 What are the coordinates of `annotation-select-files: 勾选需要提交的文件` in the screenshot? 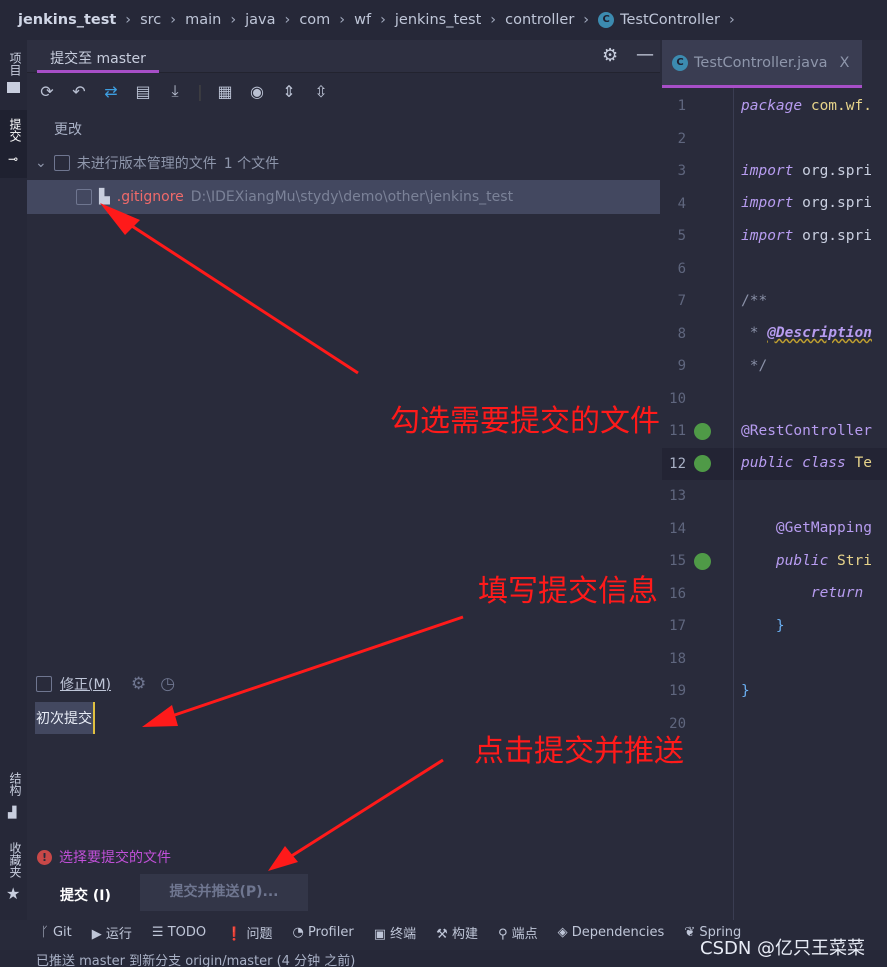 It's located at (525, 421).